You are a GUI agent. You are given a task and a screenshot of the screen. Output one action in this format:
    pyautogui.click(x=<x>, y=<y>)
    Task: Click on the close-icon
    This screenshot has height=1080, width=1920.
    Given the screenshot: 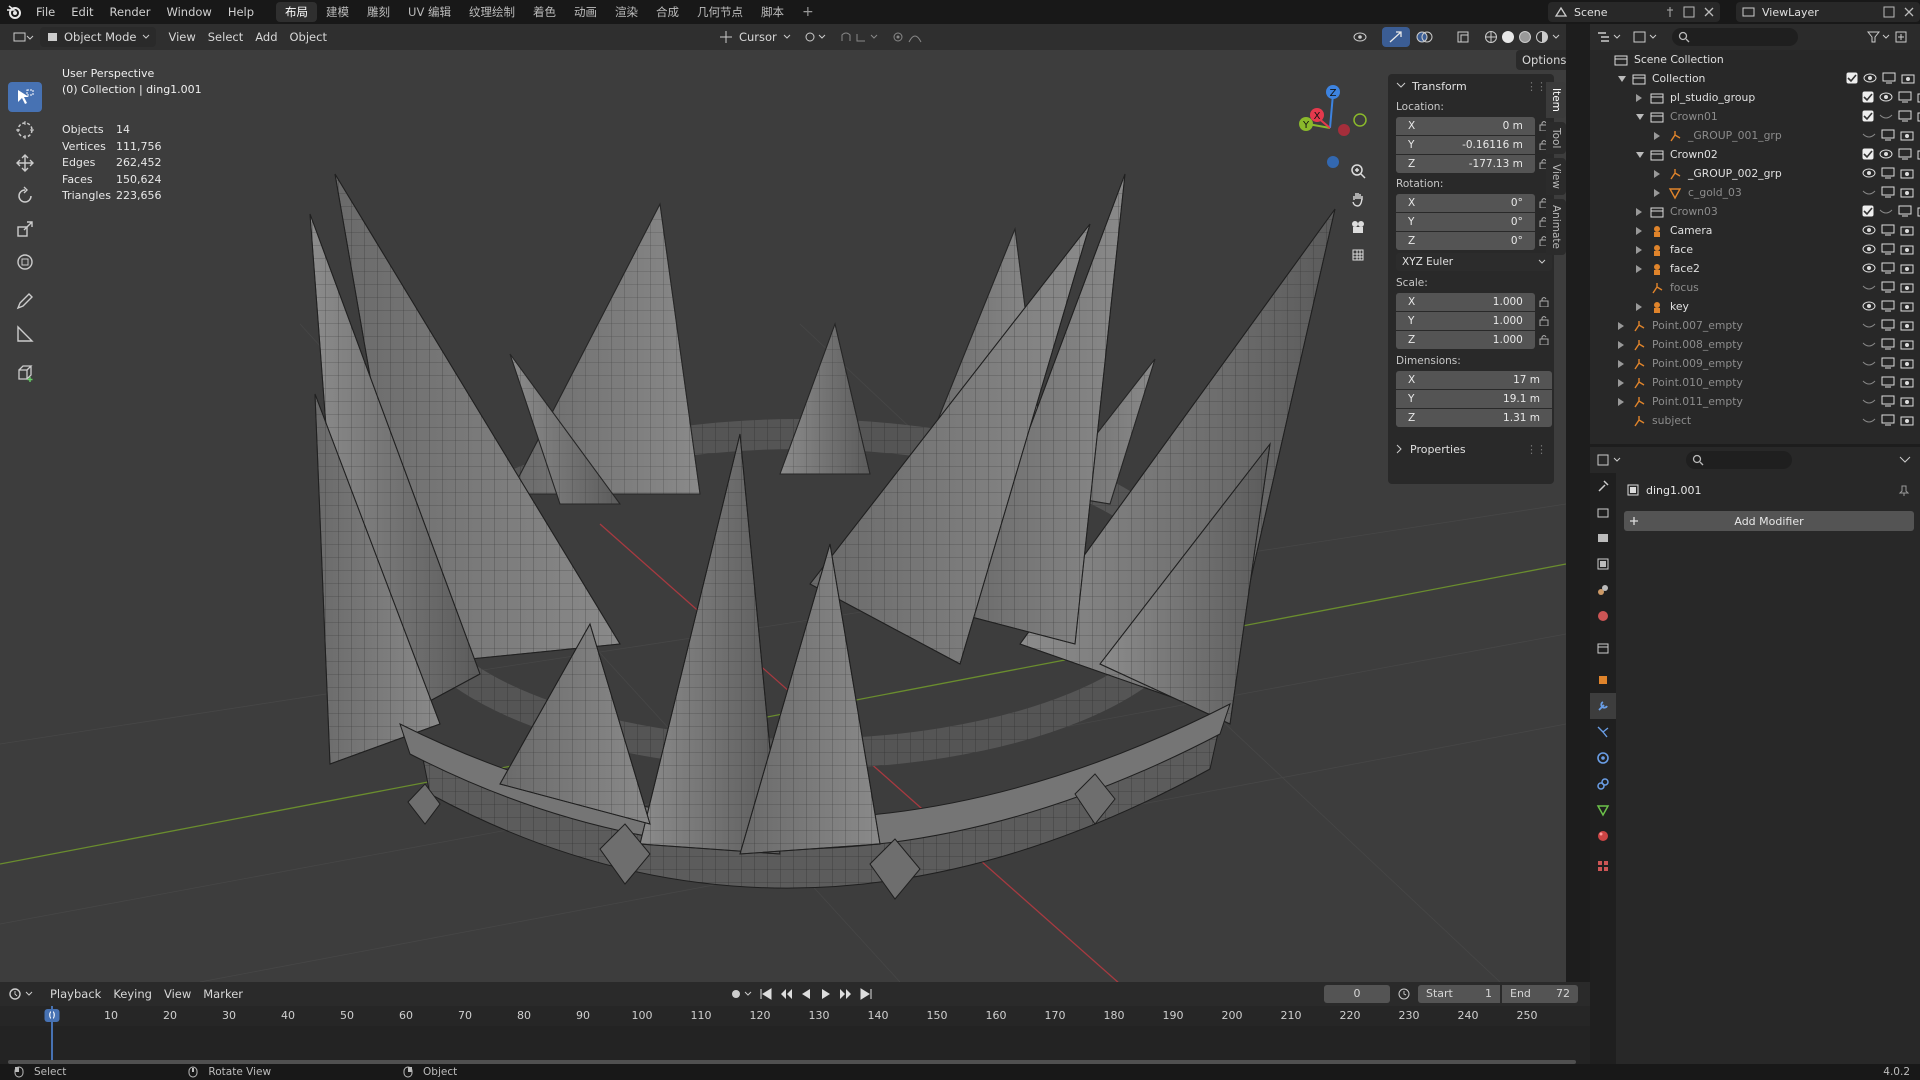 What is the action you would take?
    pyautogui.click(x=1909, y=12)
    